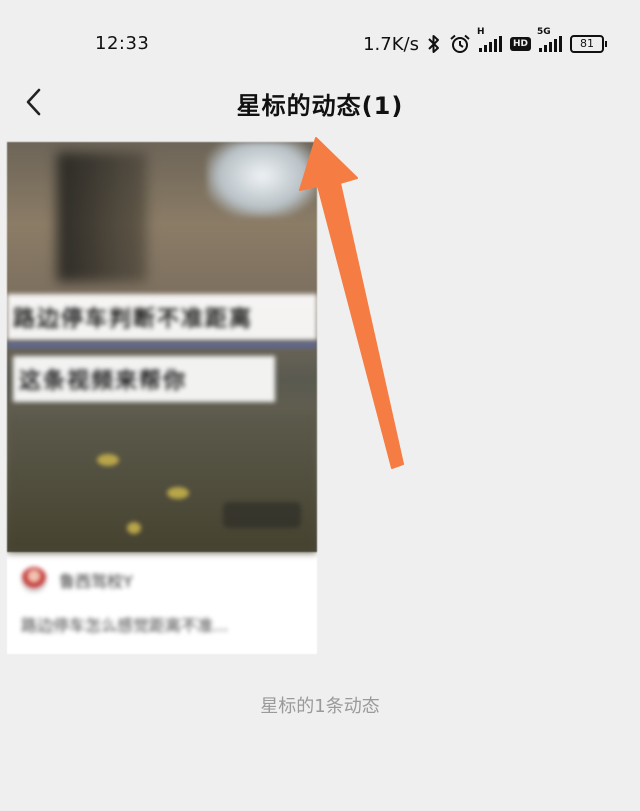 This screenshot has height=811, width=640. I want to click on status-time: 12:33, so click(122, 43).